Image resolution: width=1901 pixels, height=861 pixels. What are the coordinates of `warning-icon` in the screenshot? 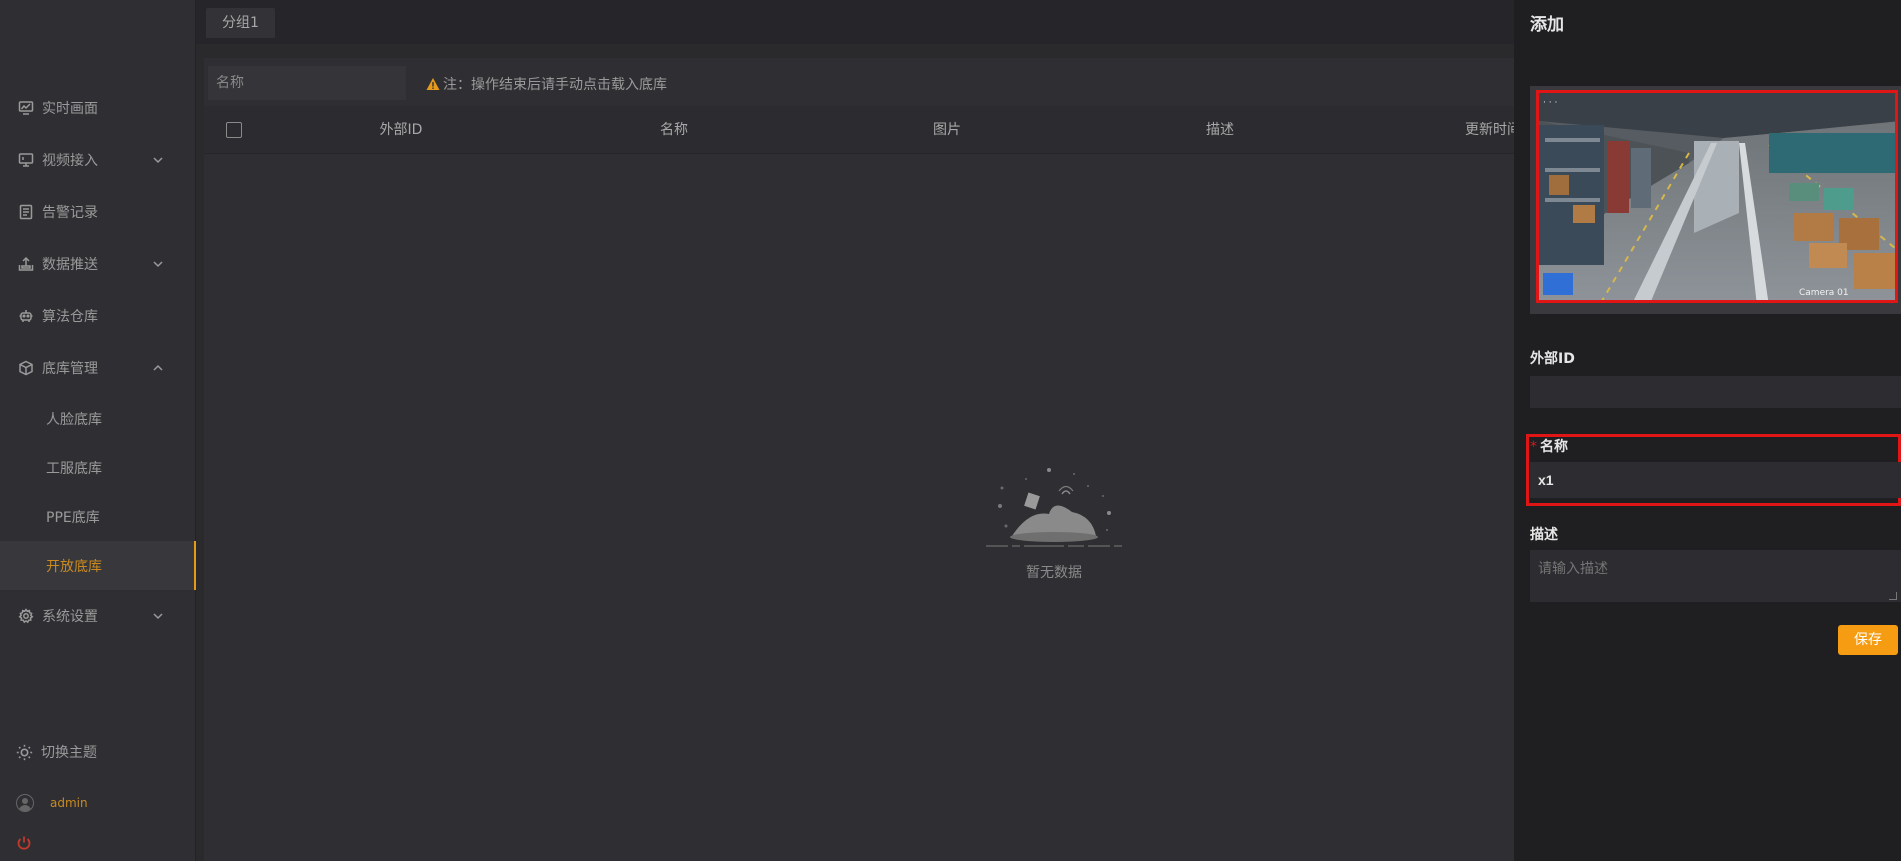 It's located at (433, 84).